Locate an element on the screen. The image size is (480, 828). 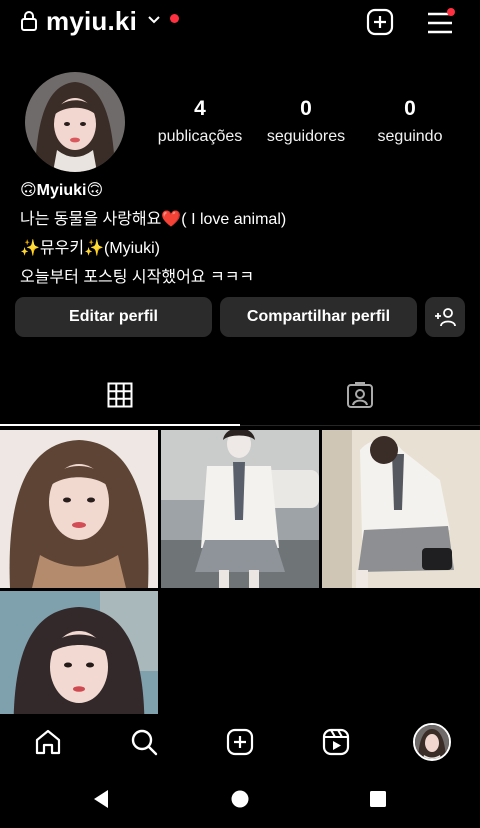
edit-profile-button: Editar perfil is located at coordinates (113, 317).